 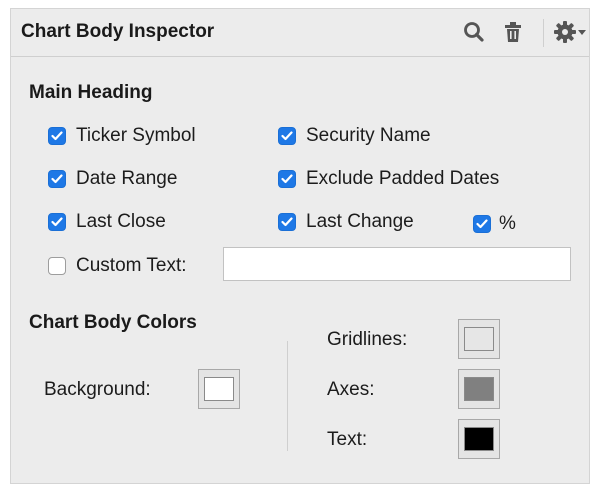 I want to click on trash-icon, so click(x=513, y=32).